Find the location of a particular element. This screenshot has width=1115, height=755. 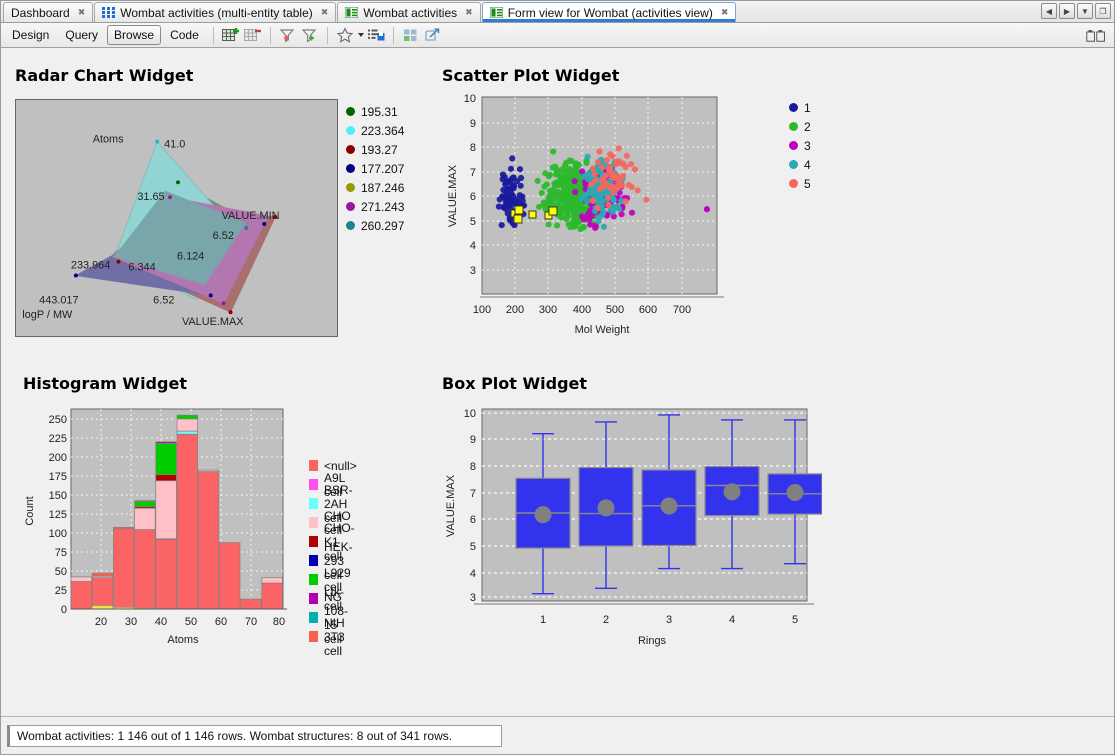

legend-item: 187.246 is located at coordinates (391, 187).